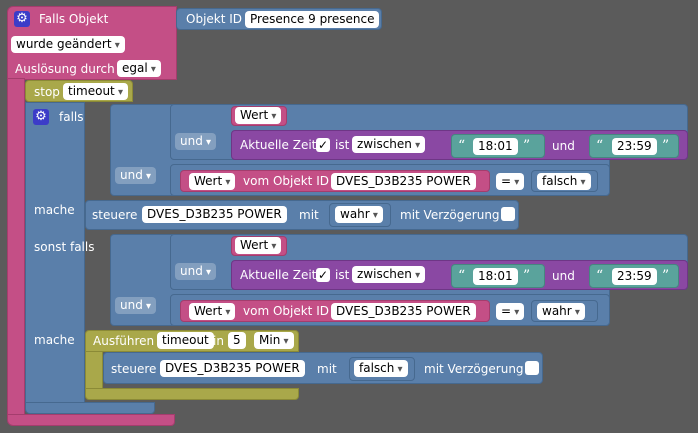 This screenshot has height=433, width=698. I want to click on control-value-dropdown-2: falsch, so click(381, 368).